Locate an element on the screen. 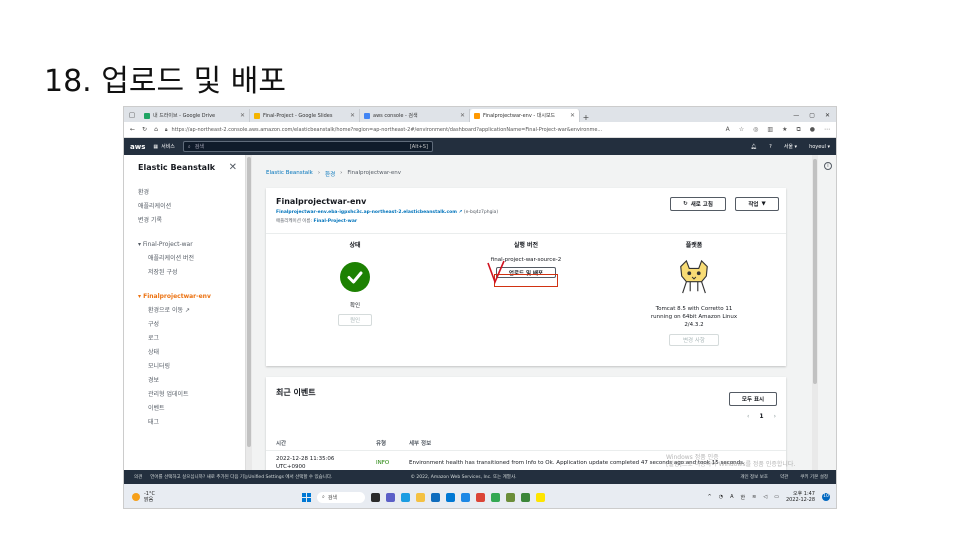 This screenshot has height=540, width=960. breadcrumb-root: Elastic Beanstalk is located at coordinates (289, 174).